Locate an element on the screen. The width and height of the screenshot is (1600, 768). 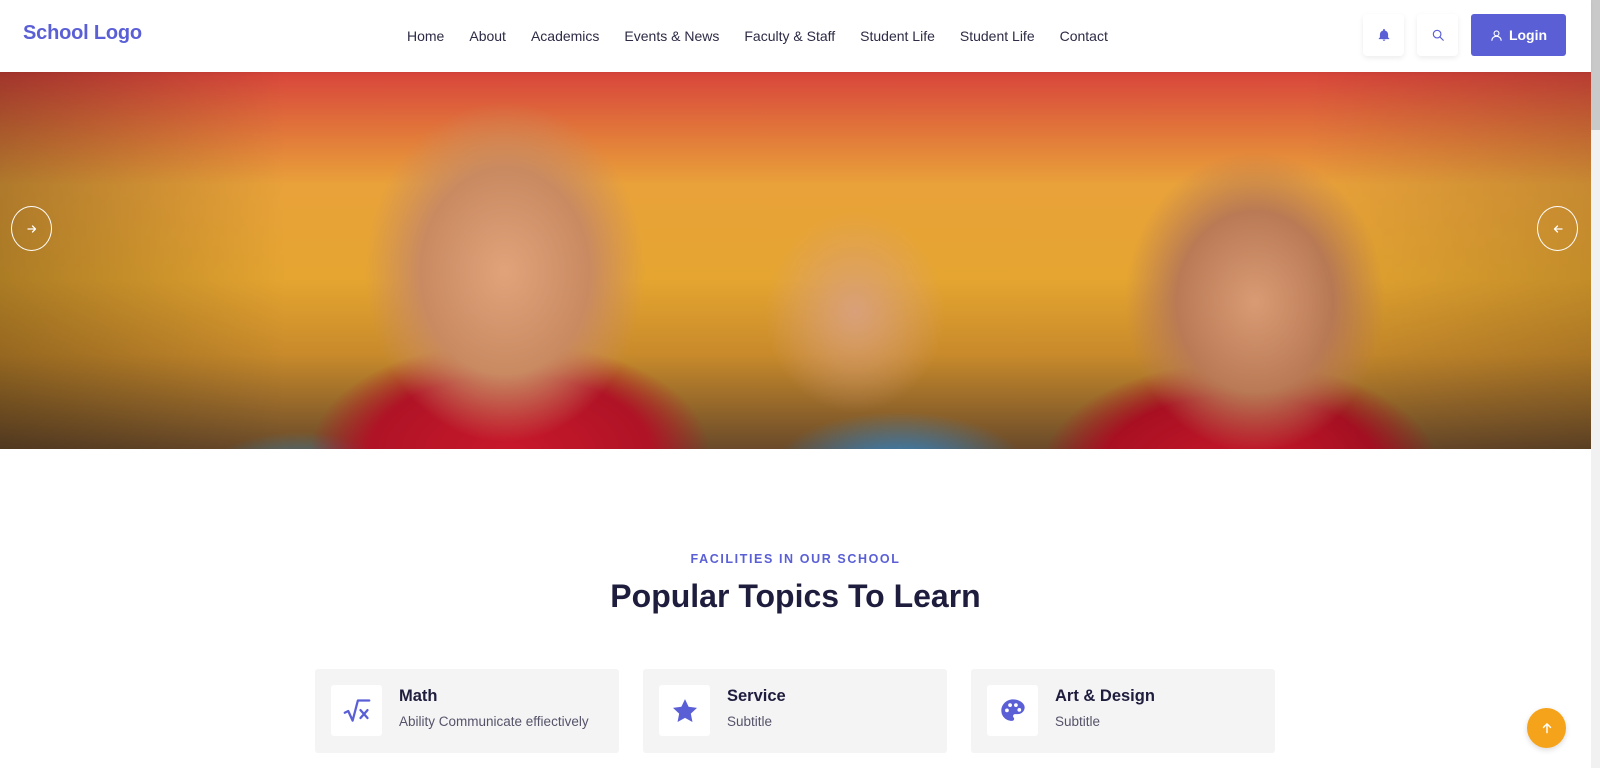
nav-item-faculty-staff: Faculty & Staff is located at coordinates (789, 36).